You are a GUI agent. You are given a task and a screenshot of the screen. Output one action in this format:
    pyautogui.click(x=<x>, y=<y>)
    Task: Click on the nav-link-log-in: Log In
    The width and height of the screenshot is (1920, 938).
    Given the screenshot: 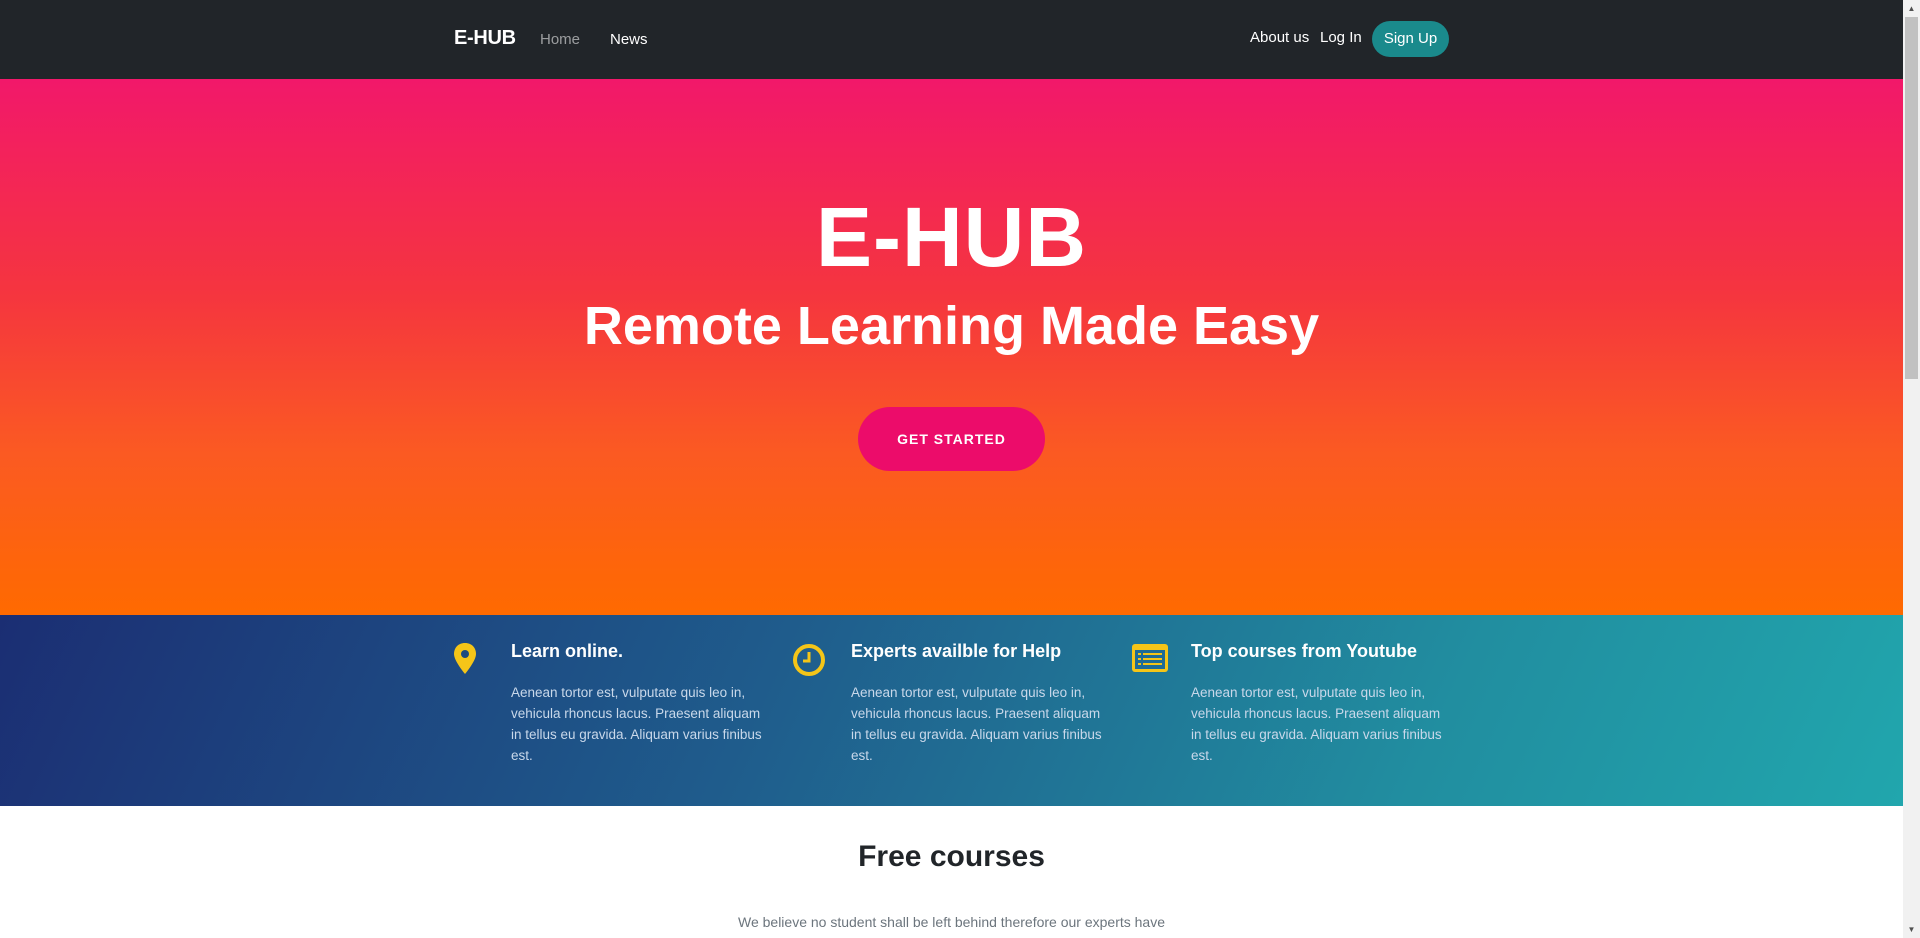 What is the action you would take?
    pyautogui.click(x=1341, y=37)
    